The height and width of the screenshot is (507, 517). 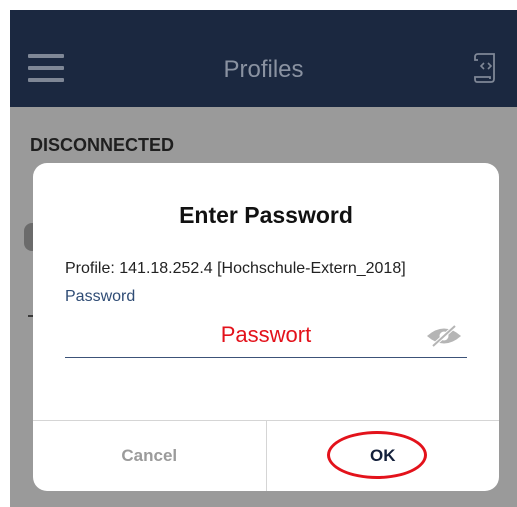 I want to click on scroll-code-icon, so click(x=486, y=68).